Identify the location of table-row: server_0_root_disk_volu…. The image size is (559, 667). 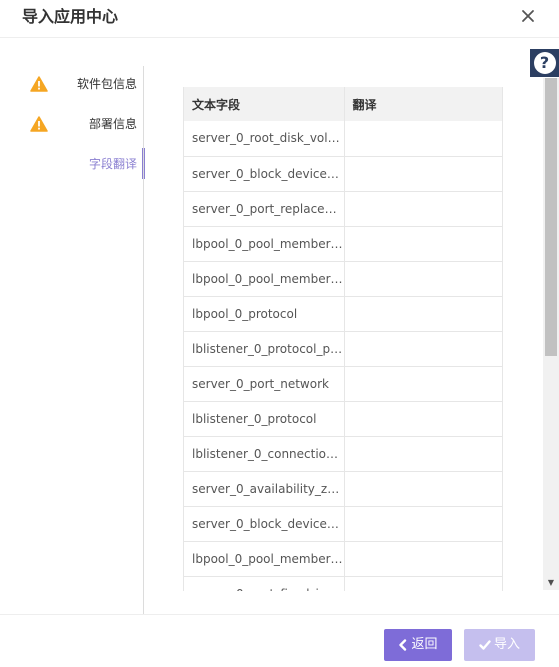
(343, 139).